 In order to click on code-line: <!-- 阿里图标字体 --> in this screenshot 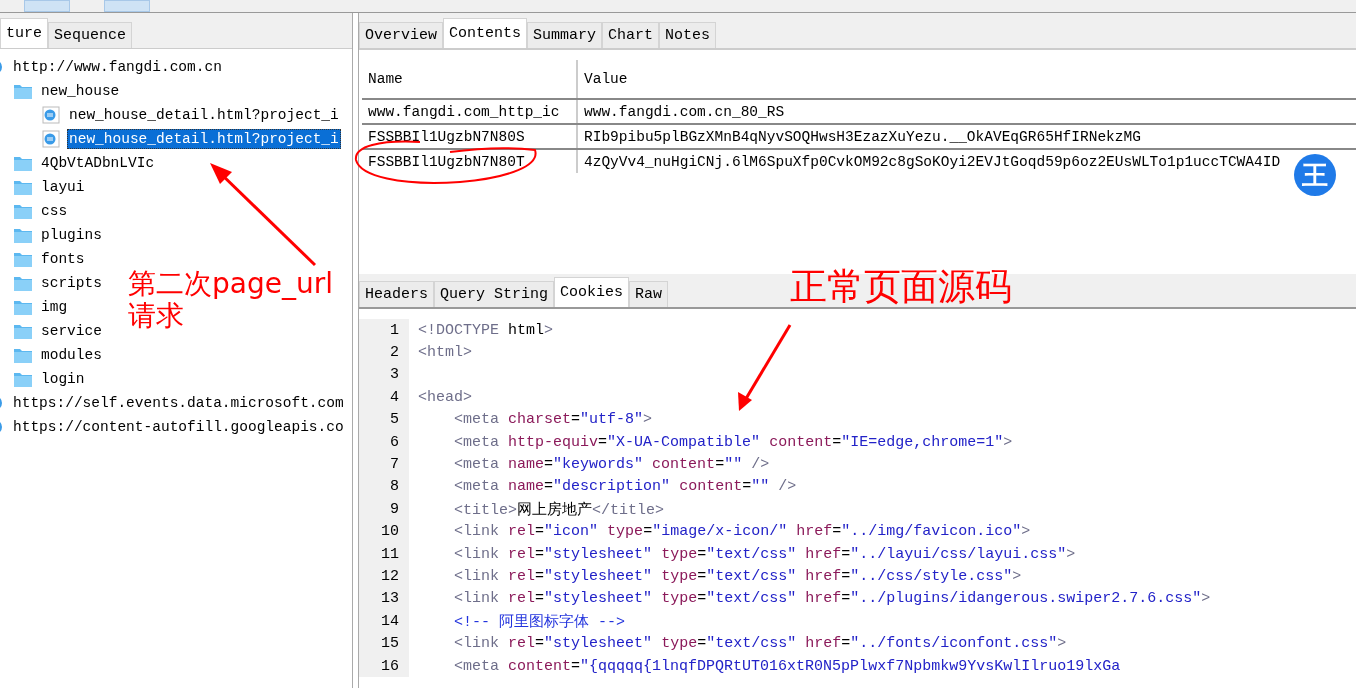, I will do `click(539, 621)`.